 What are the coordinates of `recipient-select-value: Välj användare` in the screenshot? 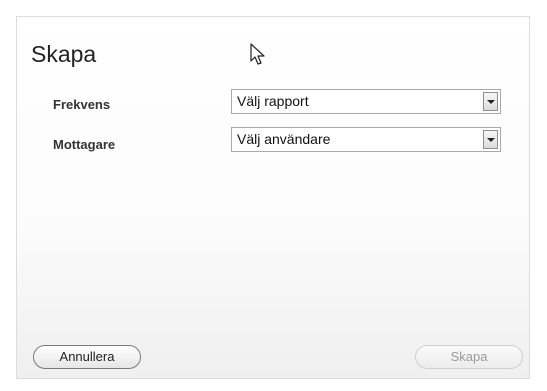 It's located at (284, 139).